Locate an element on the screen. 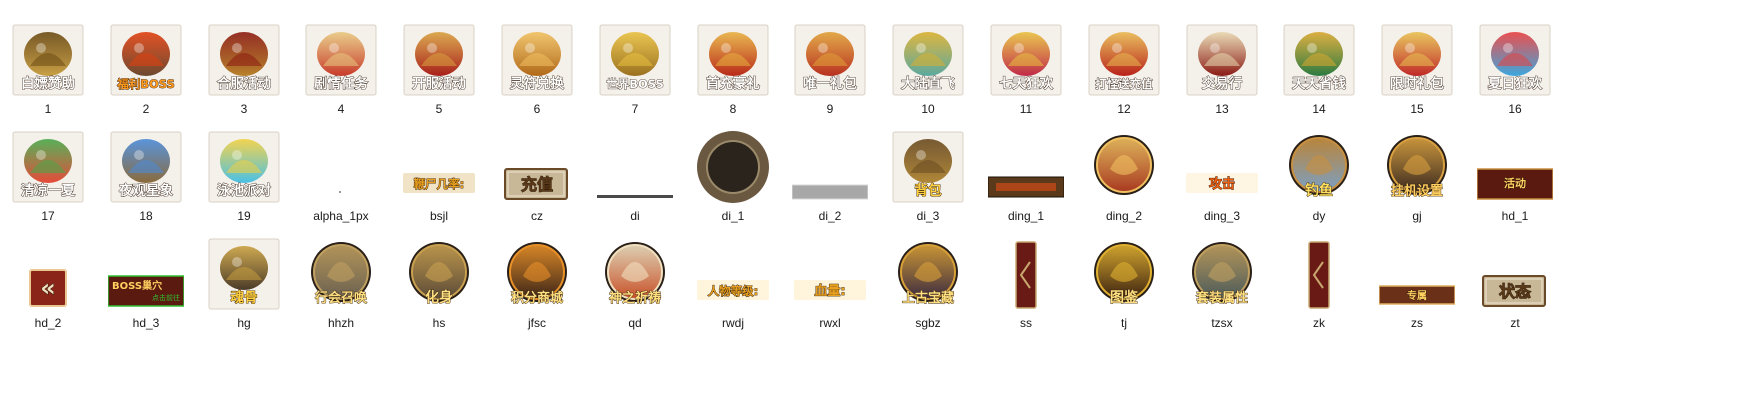  file-item: 夜观星象 18 is located at coordinates (146, 168).